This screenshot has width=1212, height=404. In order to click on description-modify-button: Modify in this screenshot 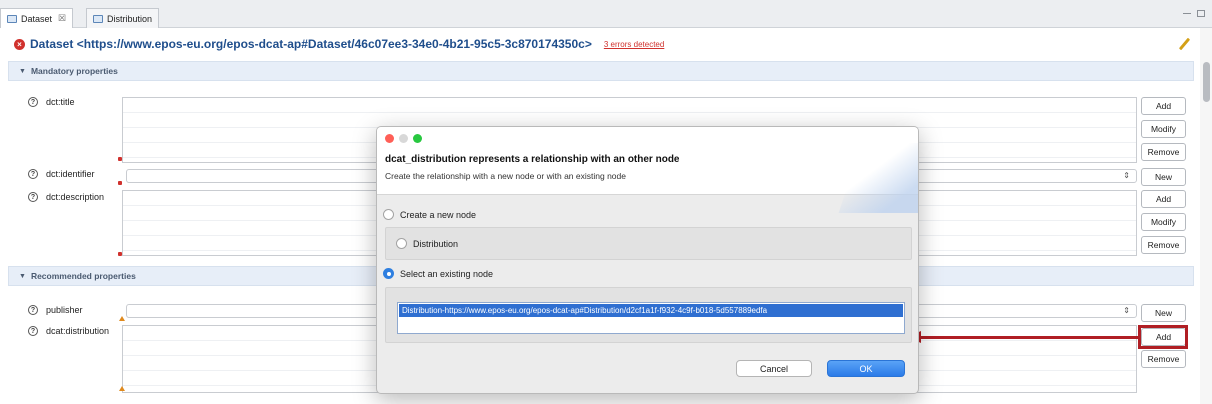, I will do `click(1163, 222)`.